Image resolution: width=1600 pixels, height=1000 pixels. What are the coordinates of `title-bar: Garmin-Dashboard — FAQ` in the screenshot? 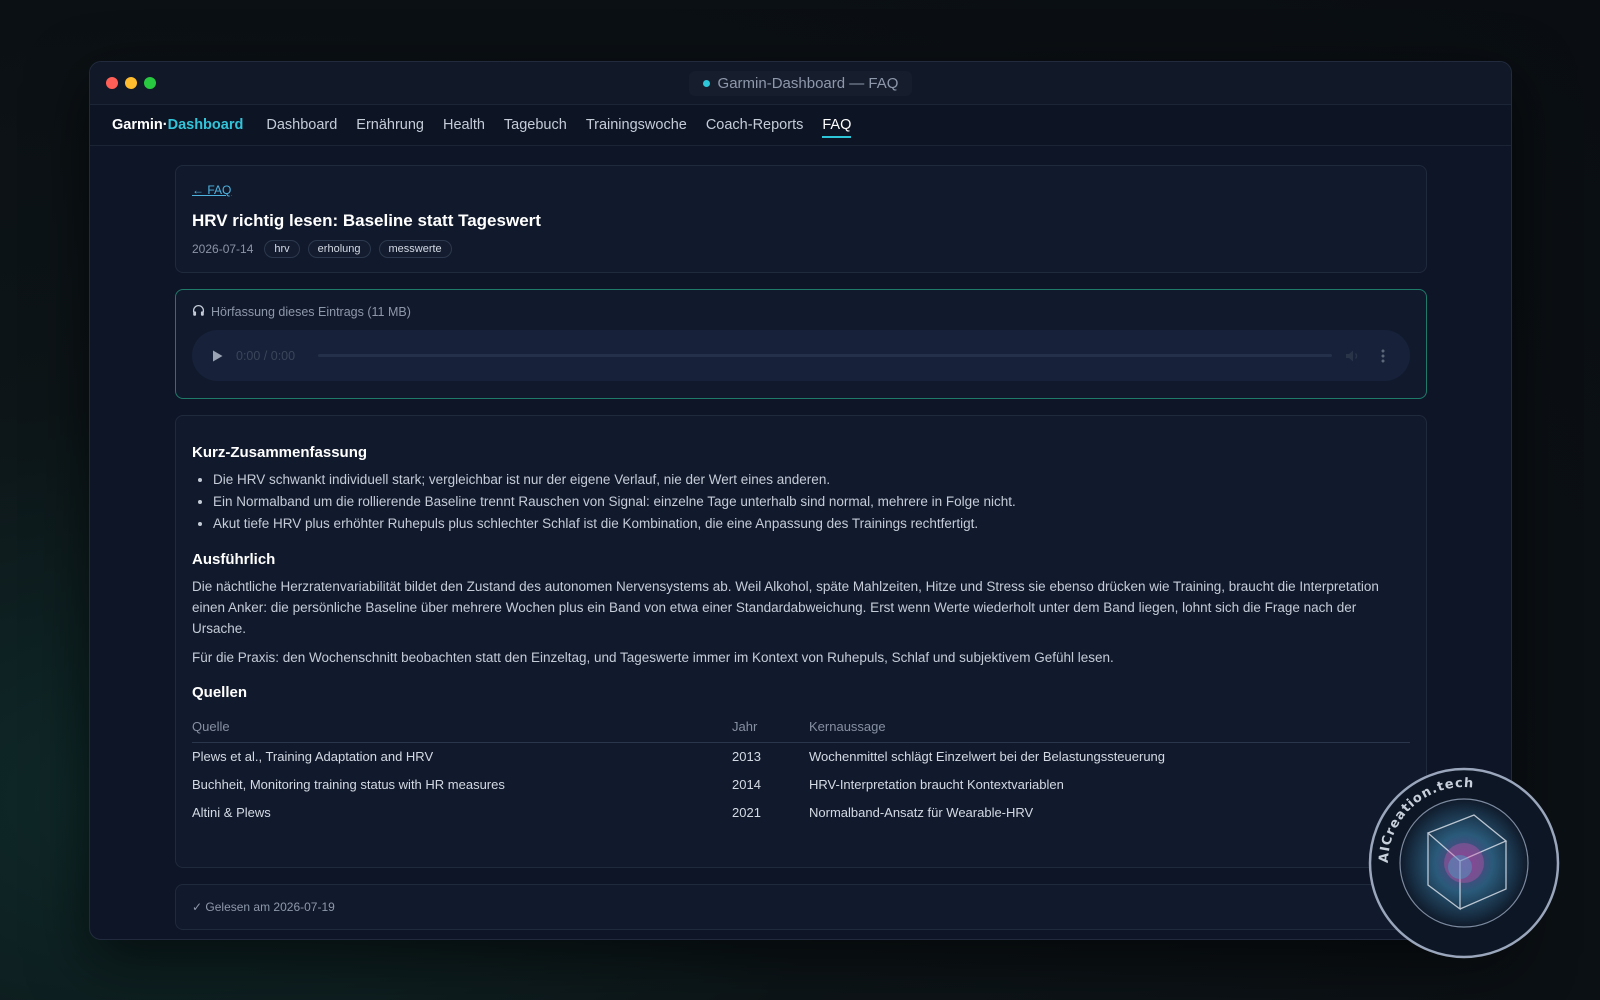 It's located at (800, 83).